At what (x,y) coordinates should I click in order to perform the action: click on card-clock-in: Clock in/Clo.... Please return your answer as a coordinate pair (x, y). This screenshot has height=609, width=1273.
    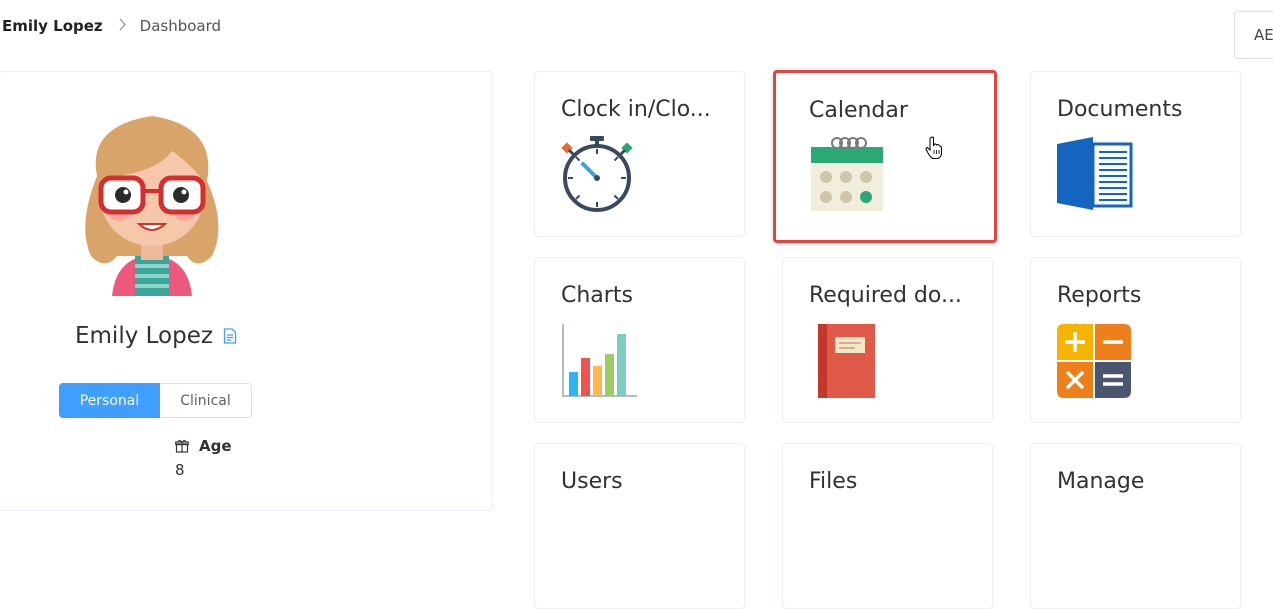
    Looking at the image, I should click on (639, 154).